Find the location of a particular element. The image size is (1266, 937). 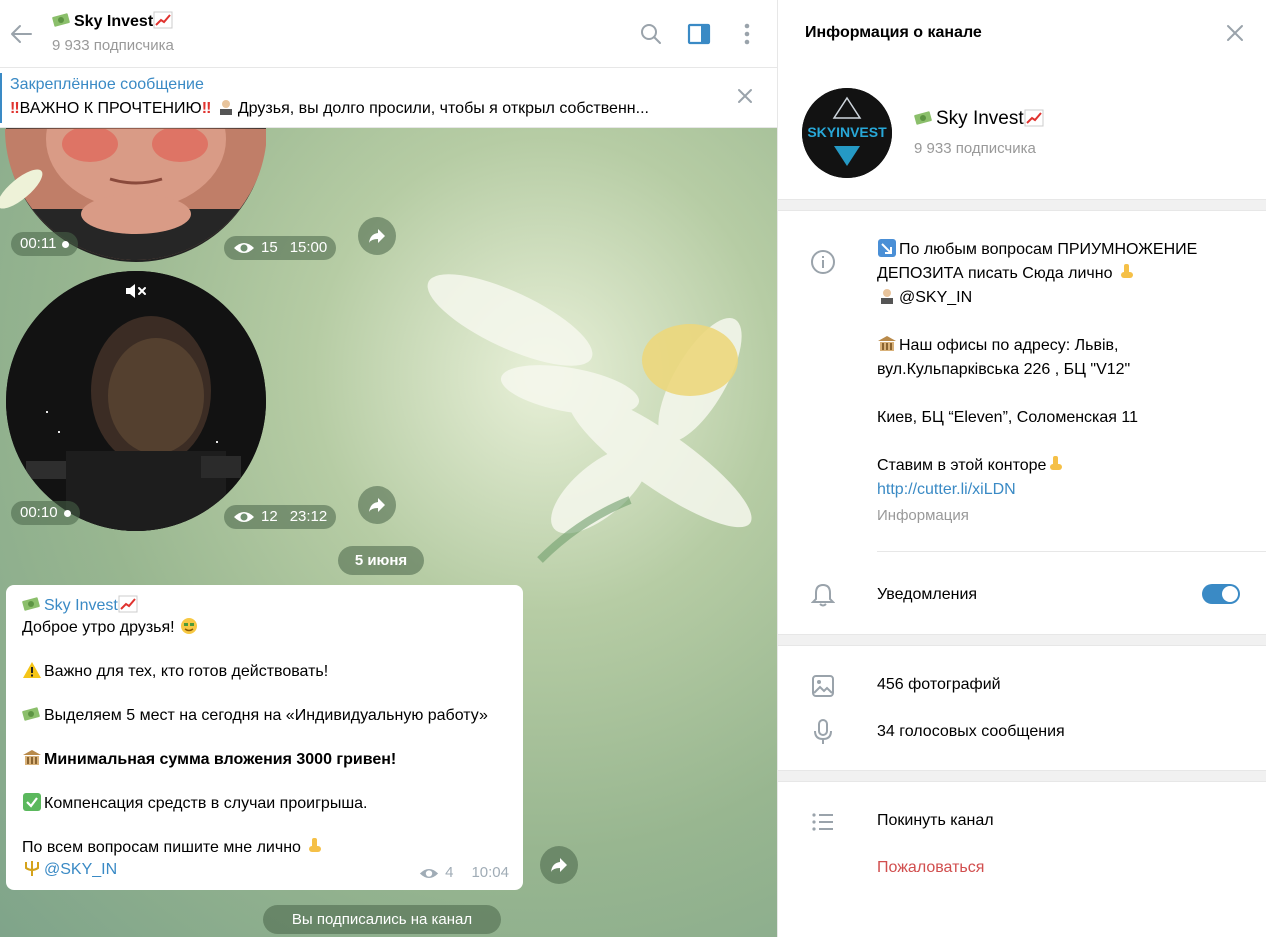

chat-header: Sky Invest 9 933 подписчика is located at coordinates (388, 34).